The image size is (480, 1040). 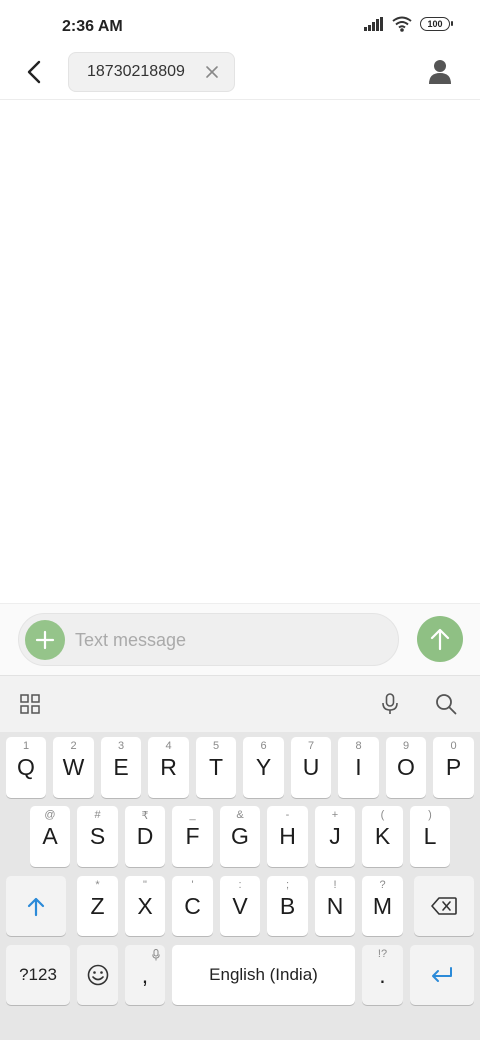 I want to click on key-v: :V, so click(x=240, y=906).